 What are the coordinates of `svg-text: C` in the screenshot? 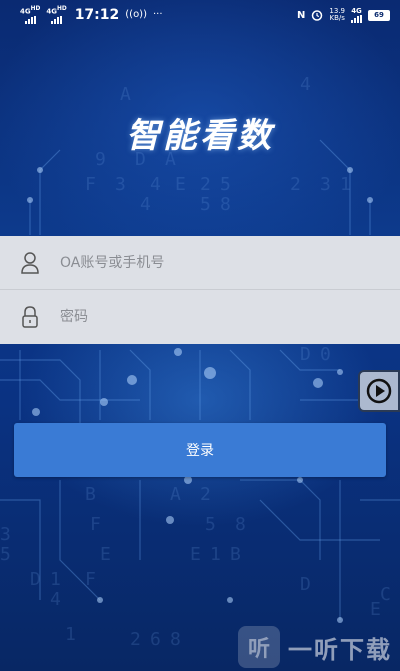 It's located at (385, 594).